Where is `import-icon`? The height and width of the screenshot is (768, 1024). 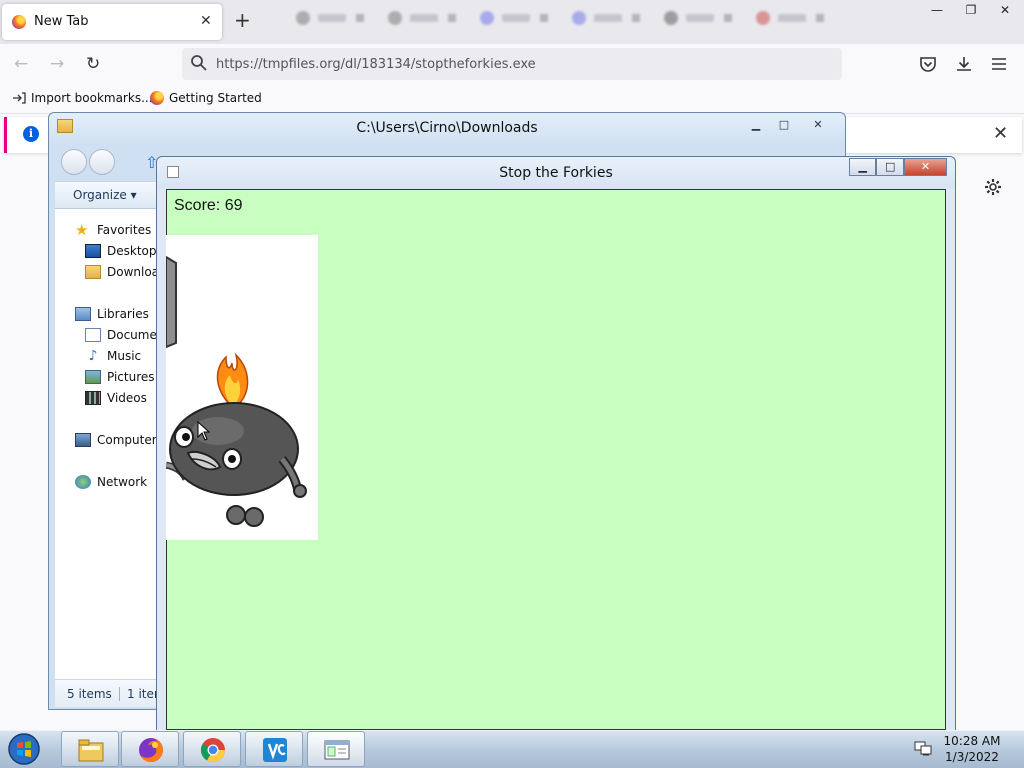
import-icon is located at coordinates (19, 98).